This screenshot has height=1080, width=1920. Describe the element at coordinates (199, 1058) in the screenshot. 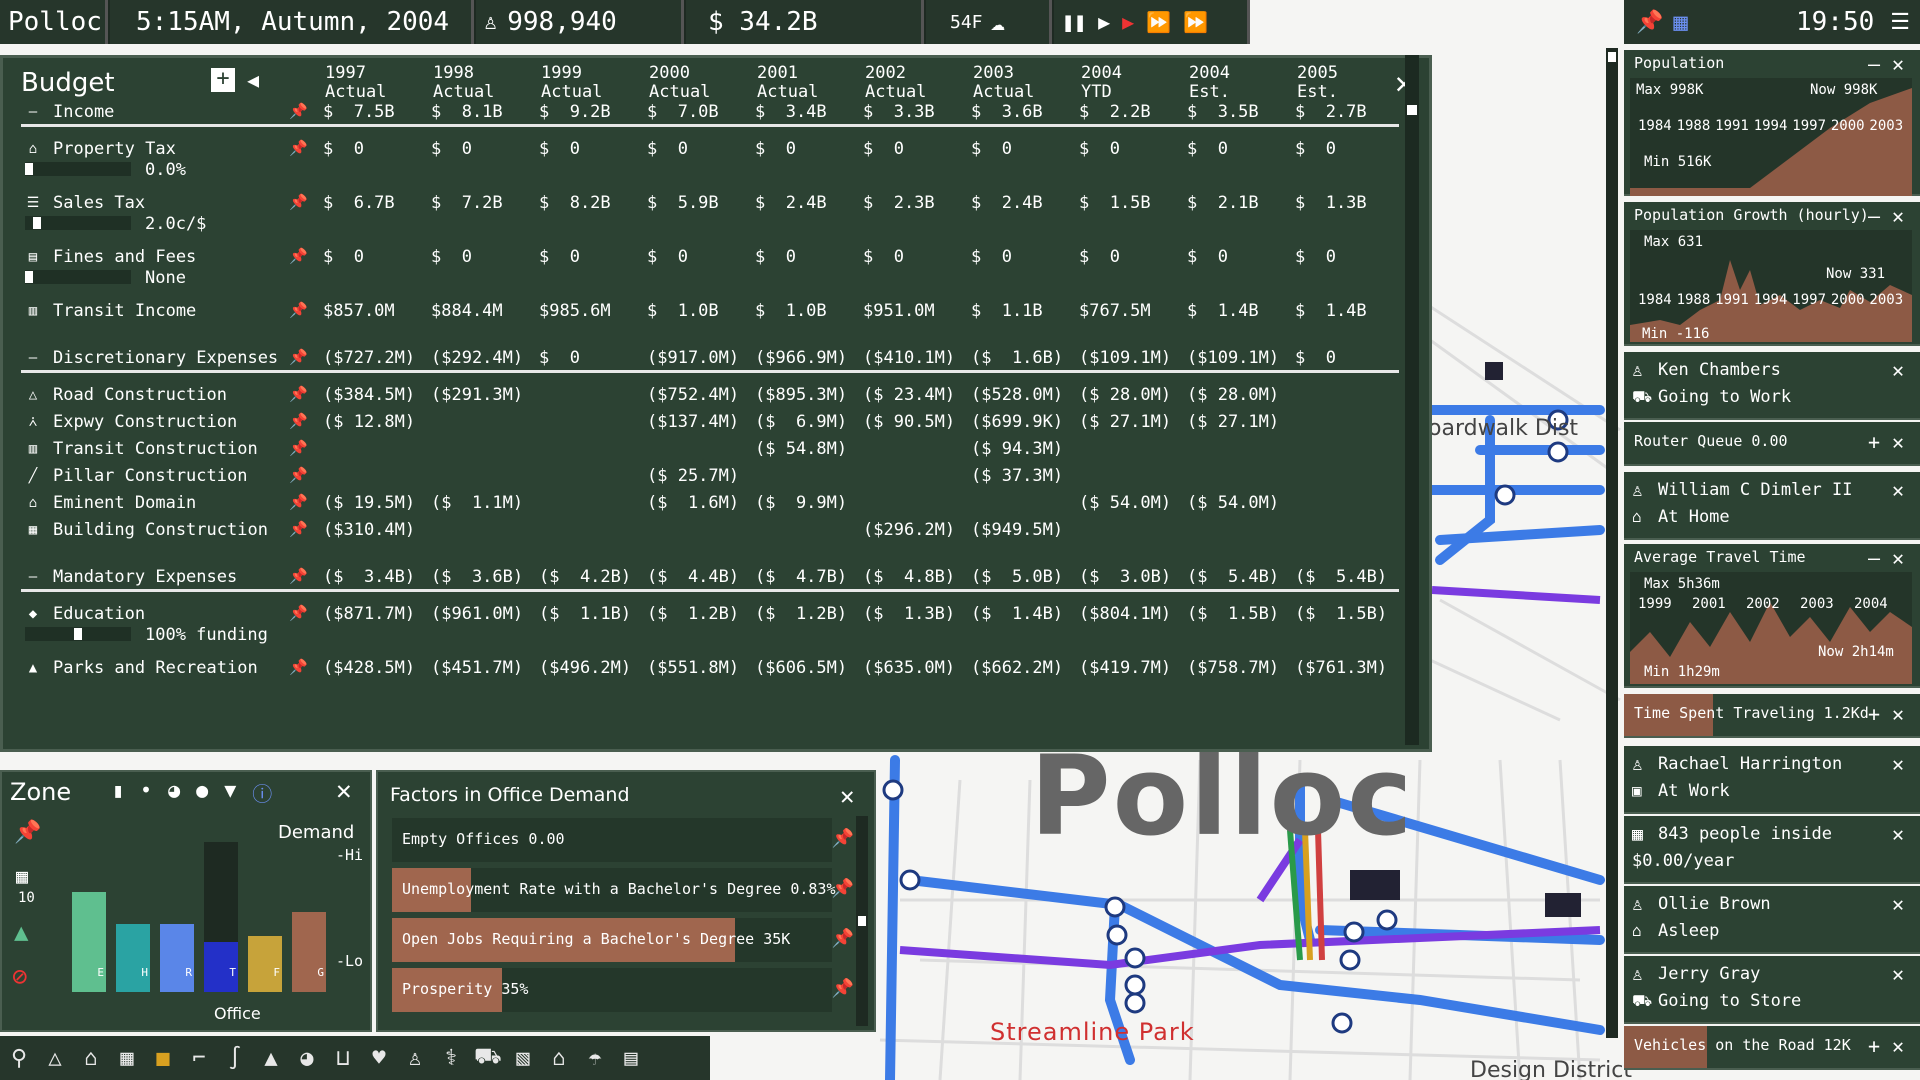

I see `pipe-icon: ⌐` at that location.